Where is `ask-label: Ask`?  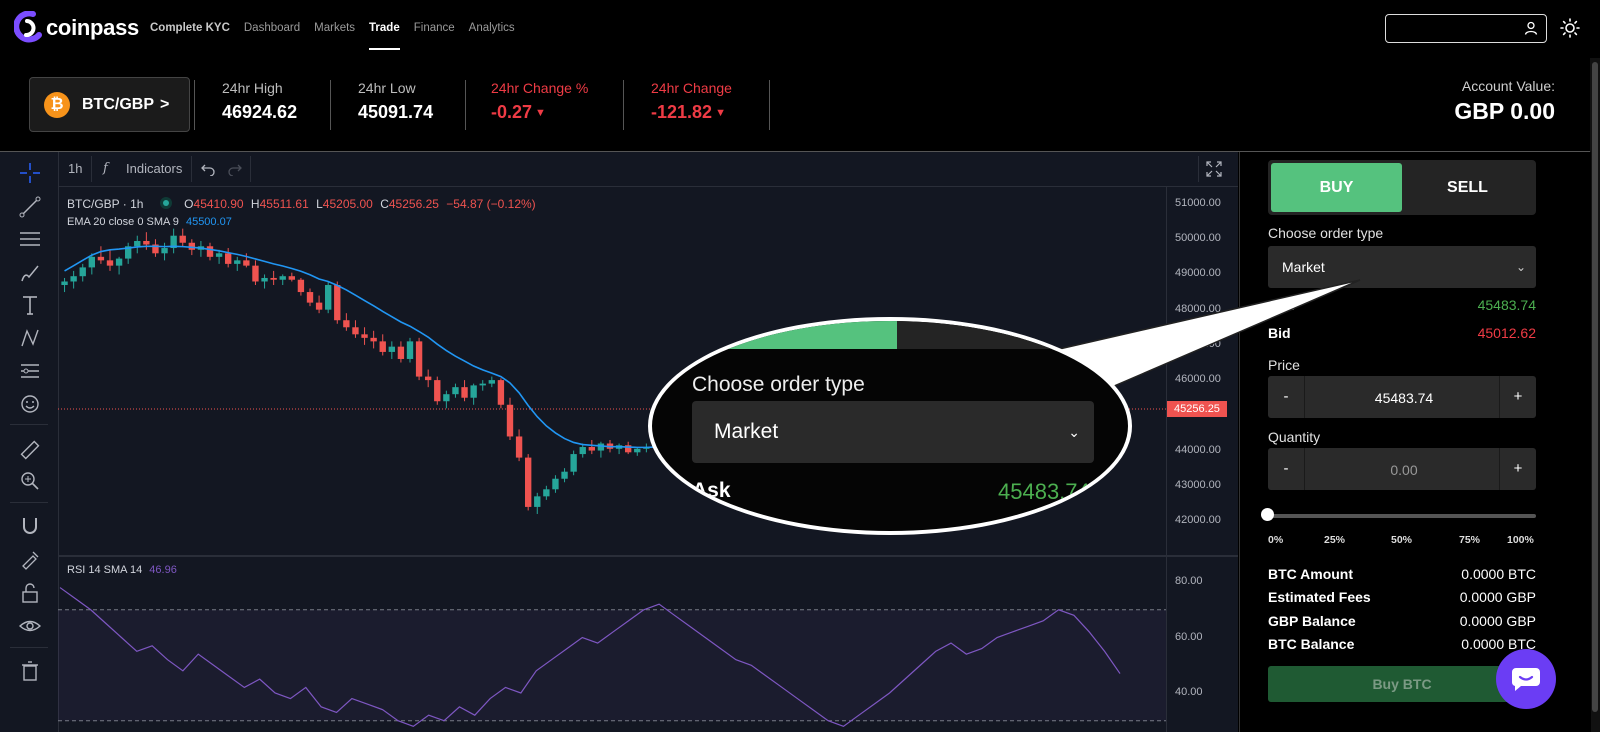 ask-label: Ask is located at coordinates (1281, 305).